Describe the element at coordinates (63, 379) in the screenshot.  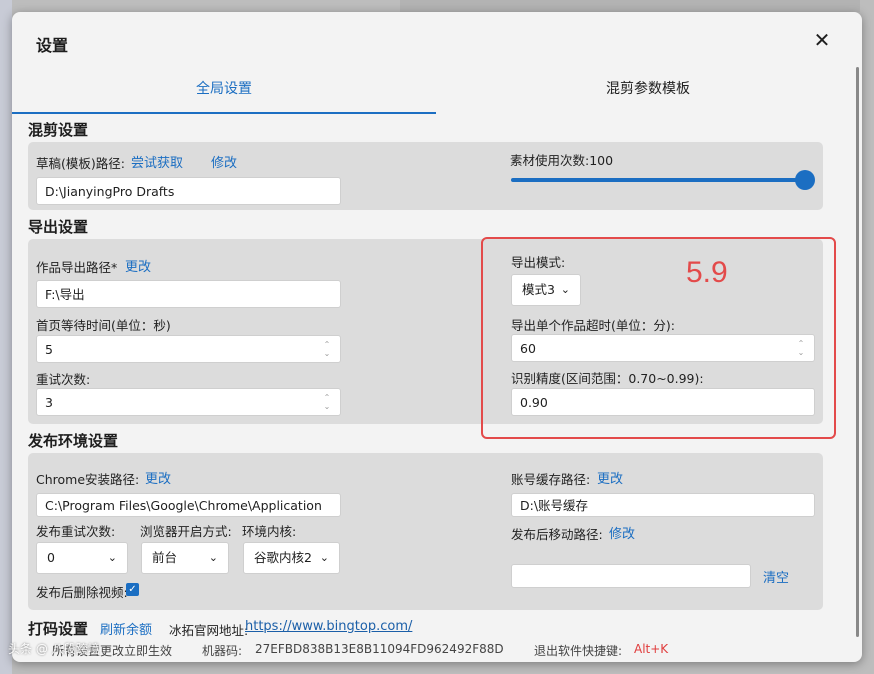
I see `retry-count-label: 重试次数:` at that location.